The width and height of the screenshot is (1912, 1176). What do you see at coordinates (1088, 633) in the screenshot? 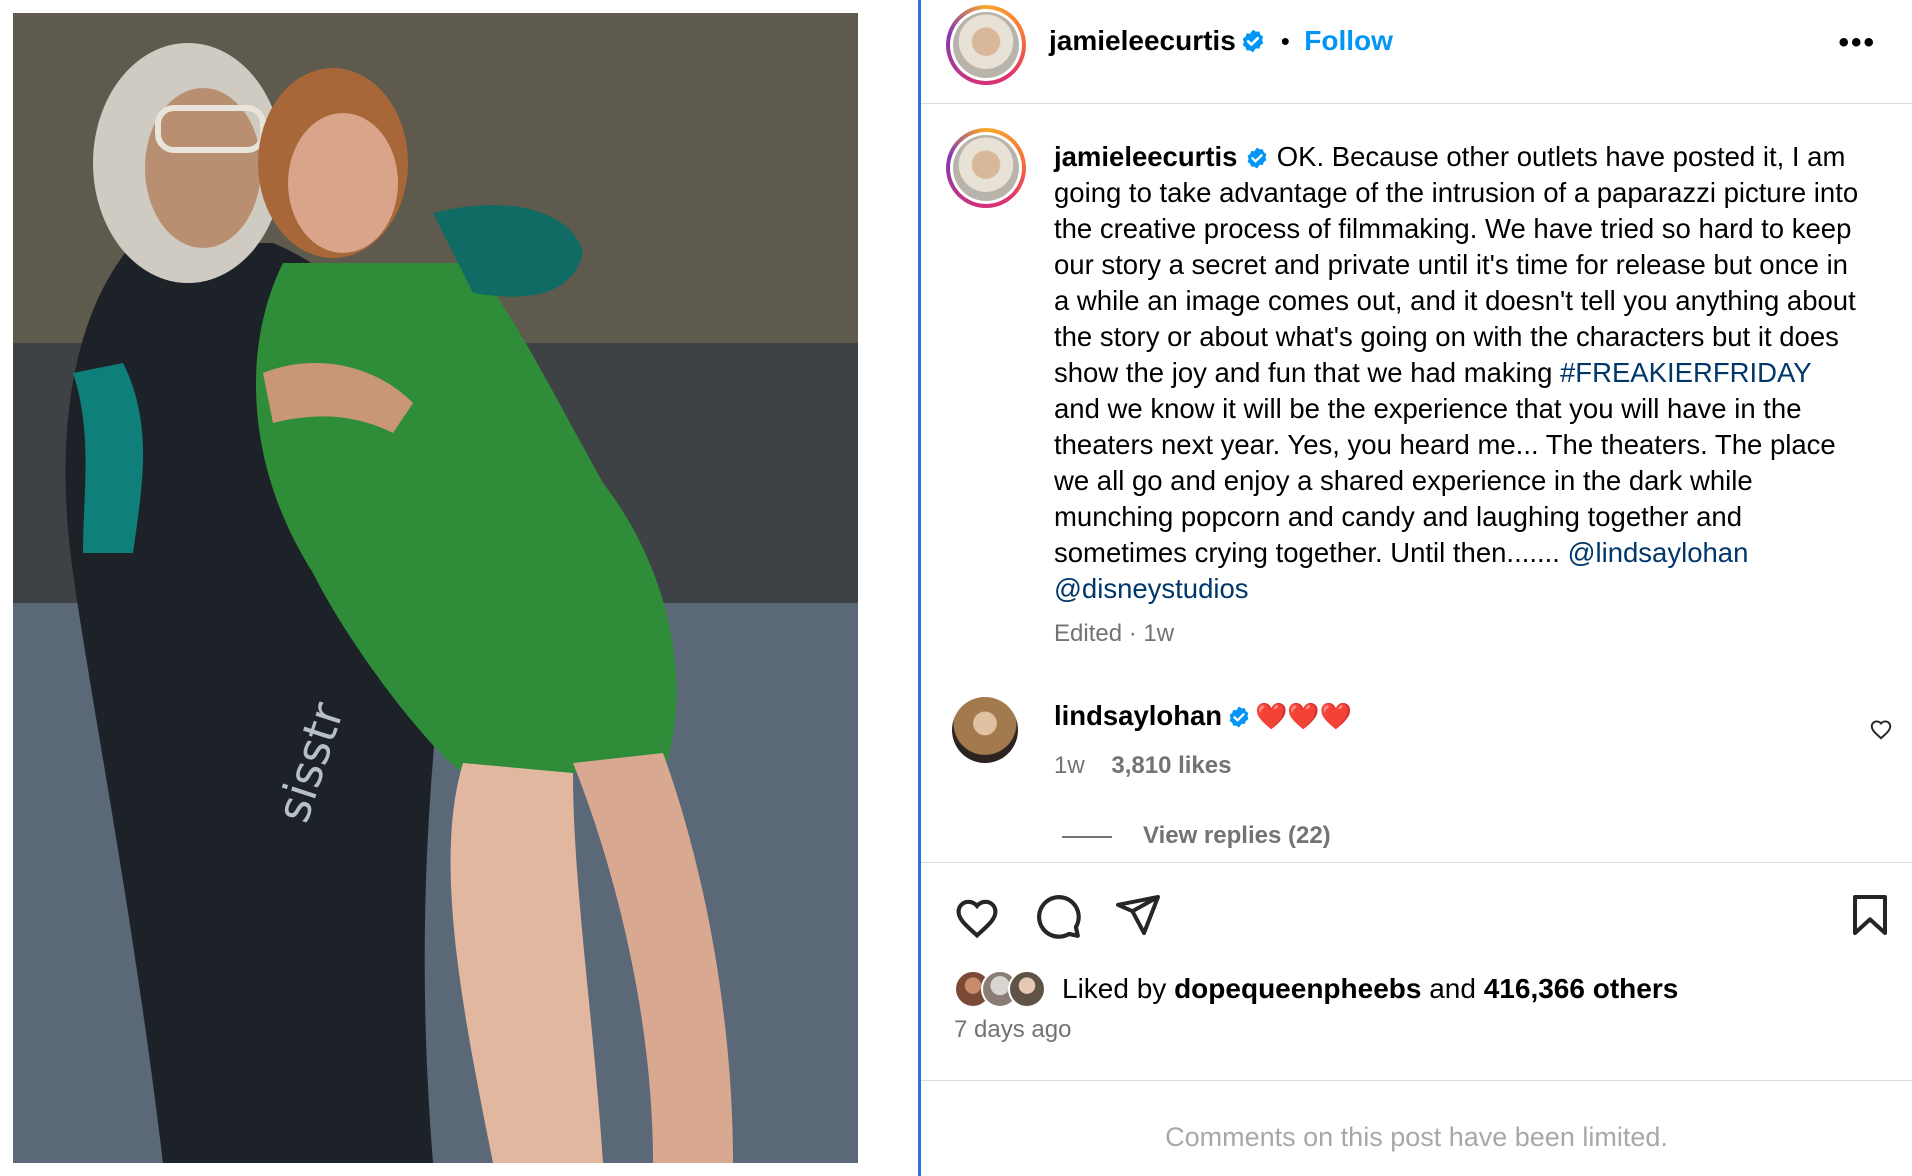
I see `edited-label: Edited` at bounding box center [1088, 633].